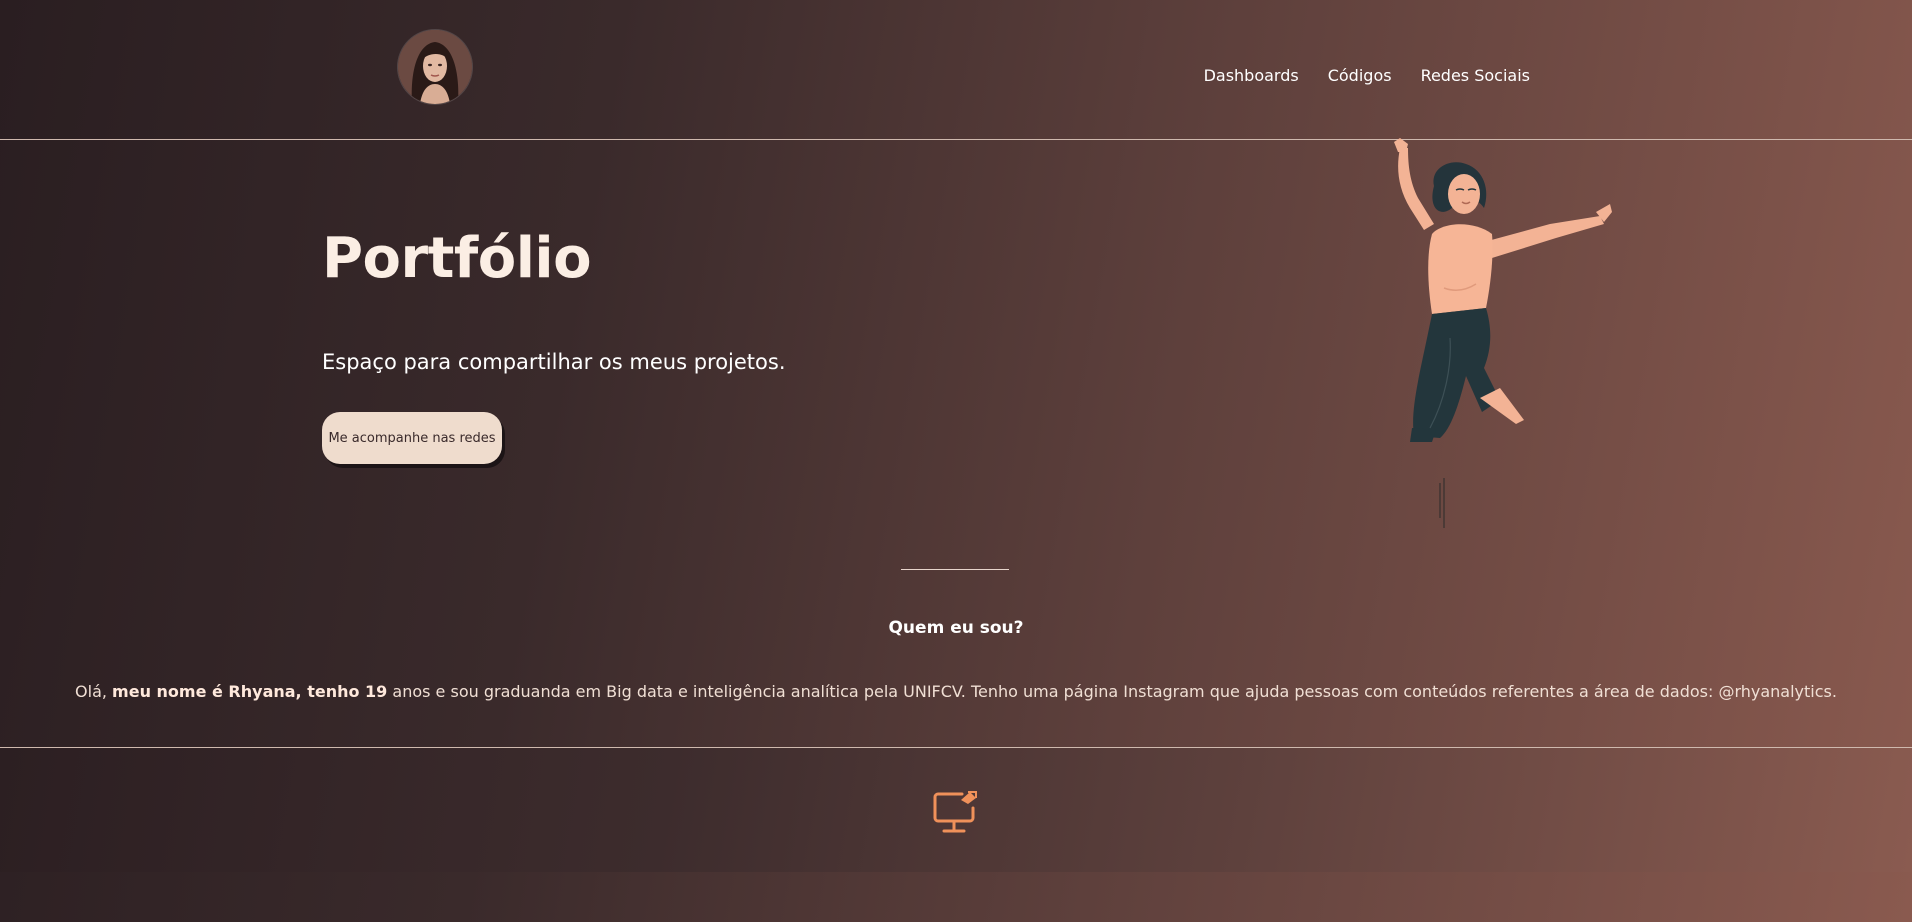 The width and height of the screenshot is (1912, 922). What do you see at coordinates (956, 628) in the screenshot?
I see `about-heading: Quem eu sou?` at bounding box center [956, 628].